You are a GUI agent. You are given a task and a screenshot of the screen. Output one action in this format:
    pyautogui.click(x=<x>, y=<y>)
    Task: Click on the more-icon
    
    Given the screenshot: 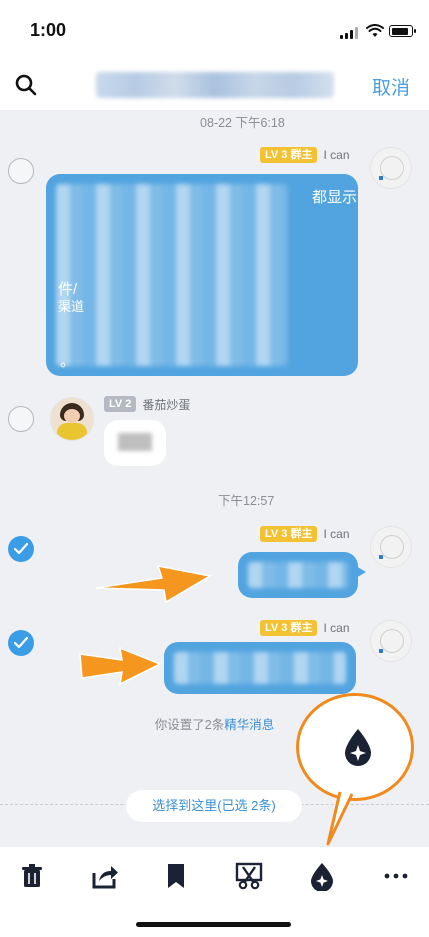 What is the action you would take?
    pyautogui.click(x=396, y=876)
    